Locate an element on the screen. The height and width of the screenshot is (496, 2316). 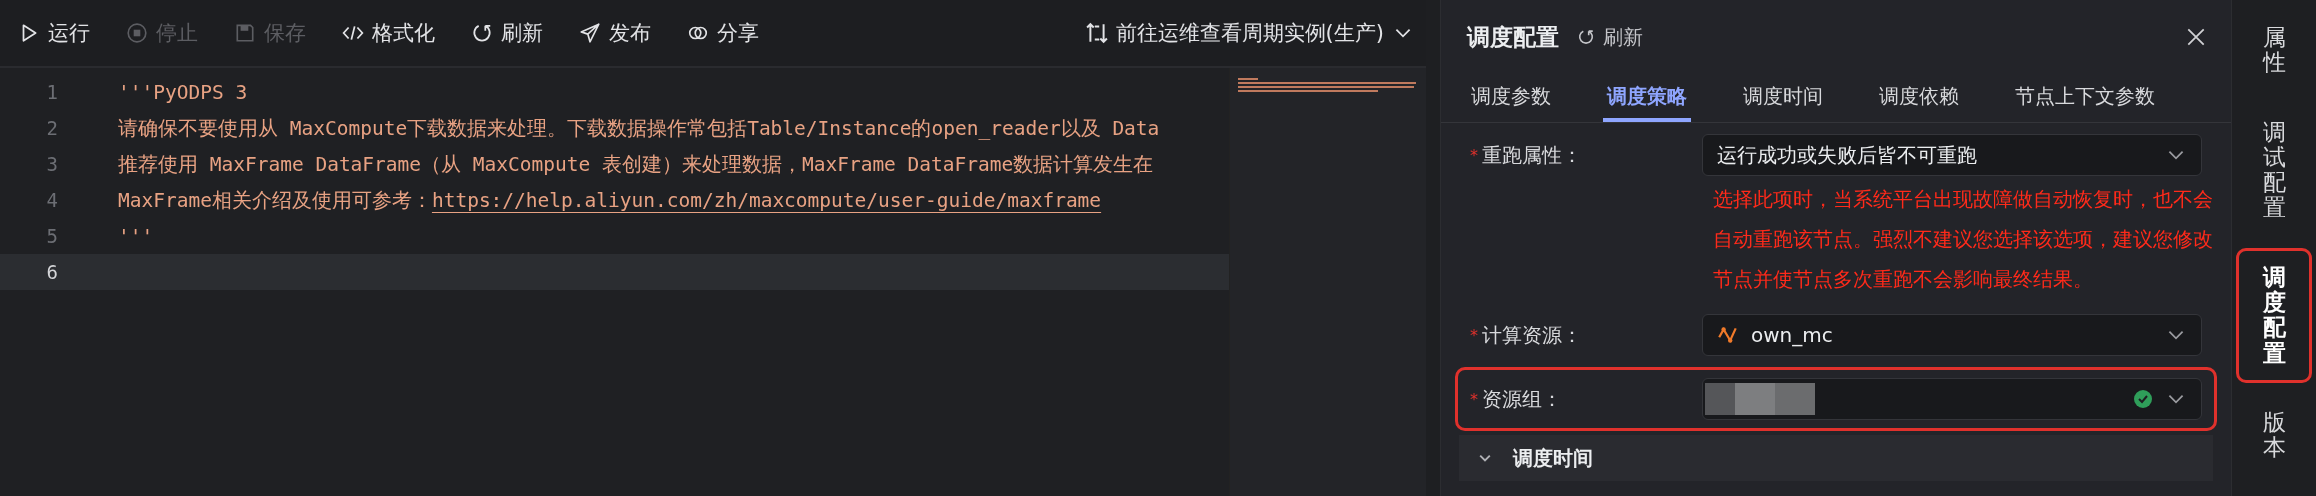
goto-operations-button: 前往运维查看周期实例(生产) is located at coordinates (1249, 33).